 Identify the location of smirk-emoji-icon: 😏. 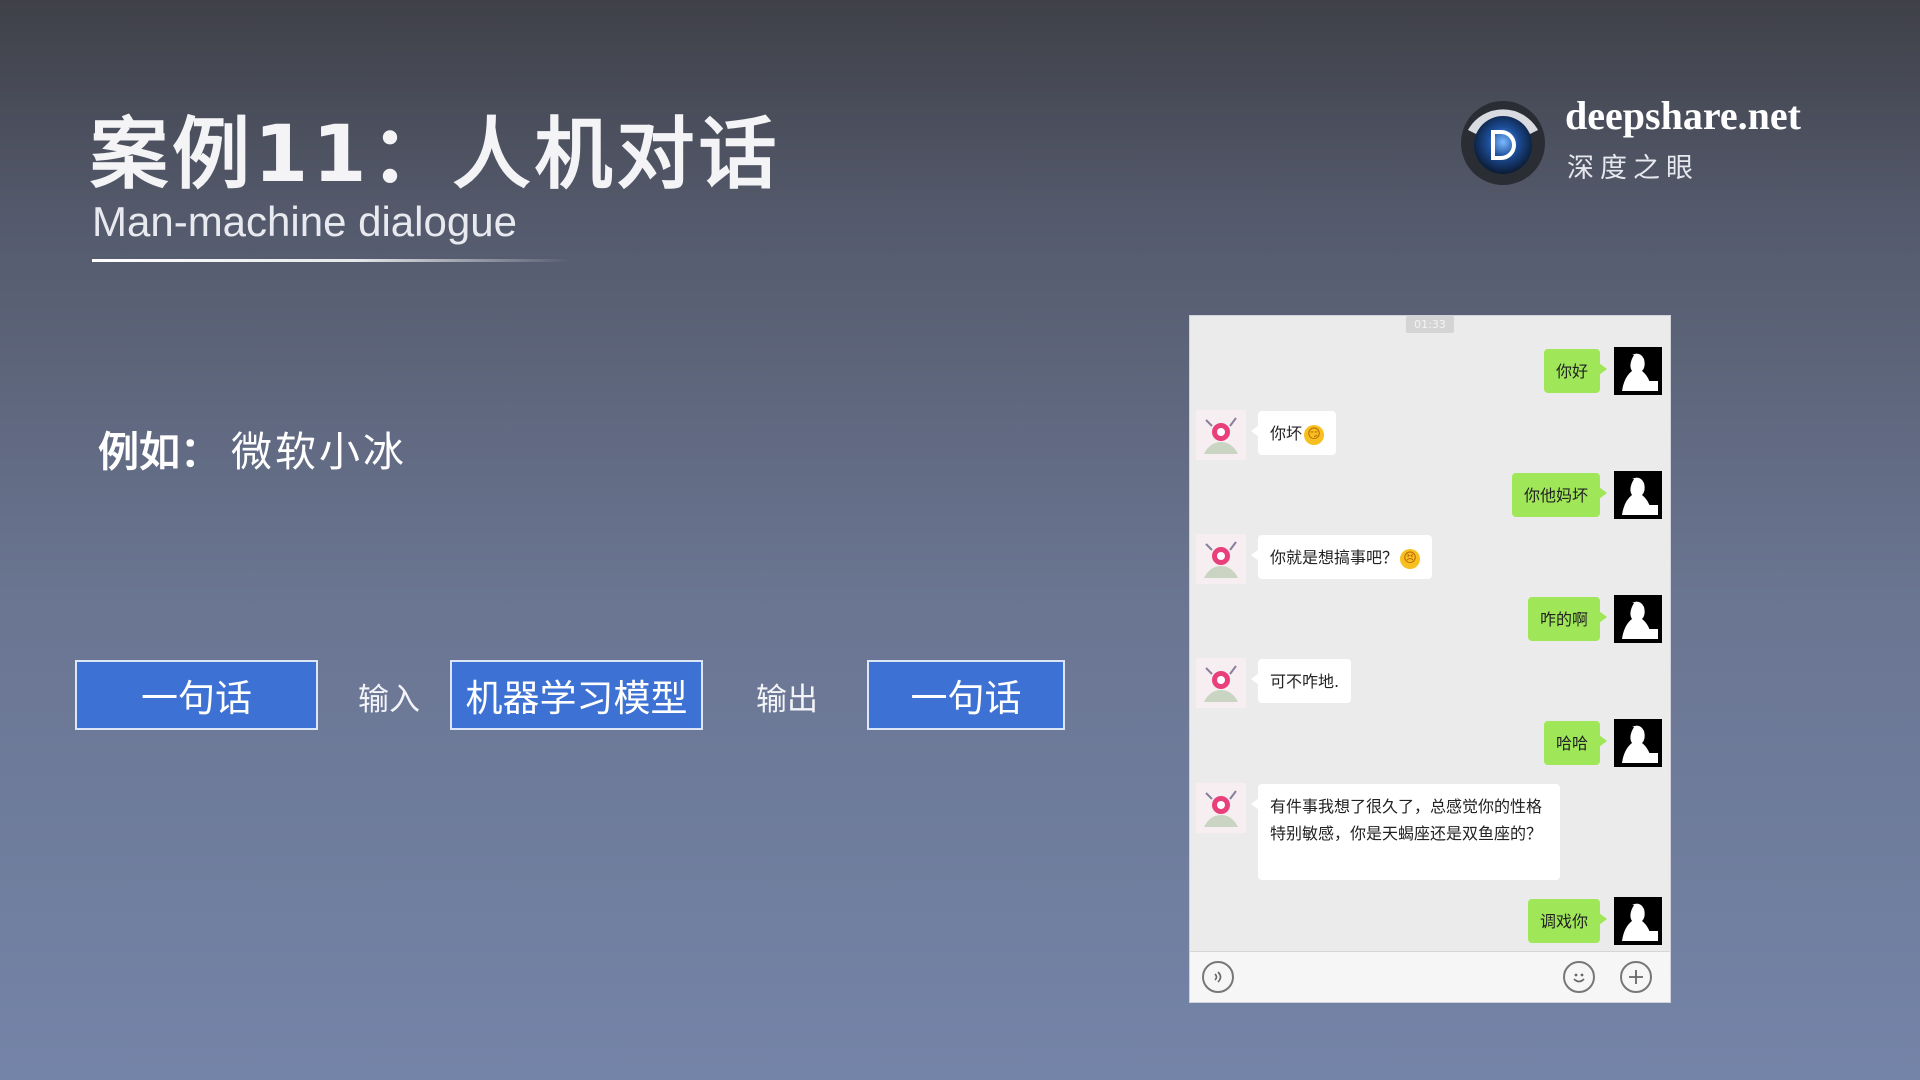
(1314, 434).